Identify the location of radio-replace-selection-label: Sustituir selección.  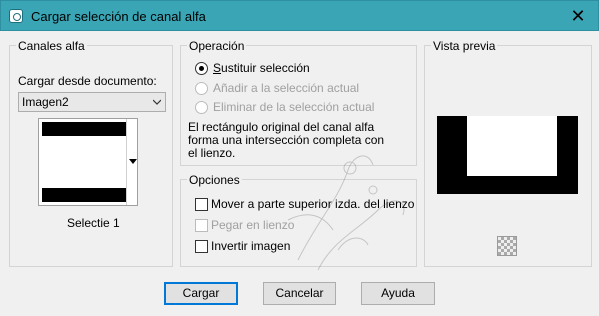
(261, 68).